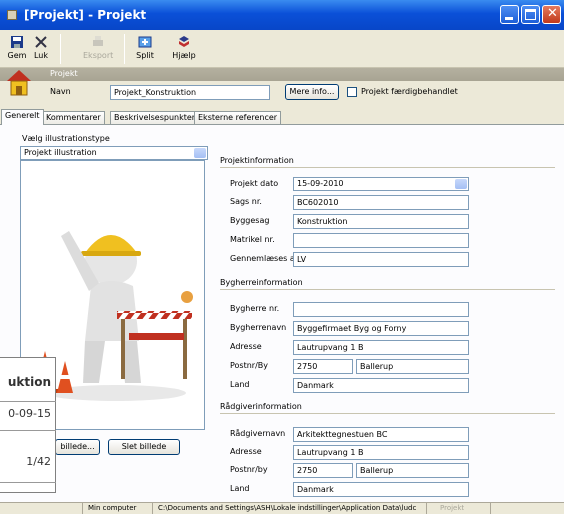 This screenshot has height=514, width=564. I want to click on tab-generelt: Generelt, so click(22, 117).